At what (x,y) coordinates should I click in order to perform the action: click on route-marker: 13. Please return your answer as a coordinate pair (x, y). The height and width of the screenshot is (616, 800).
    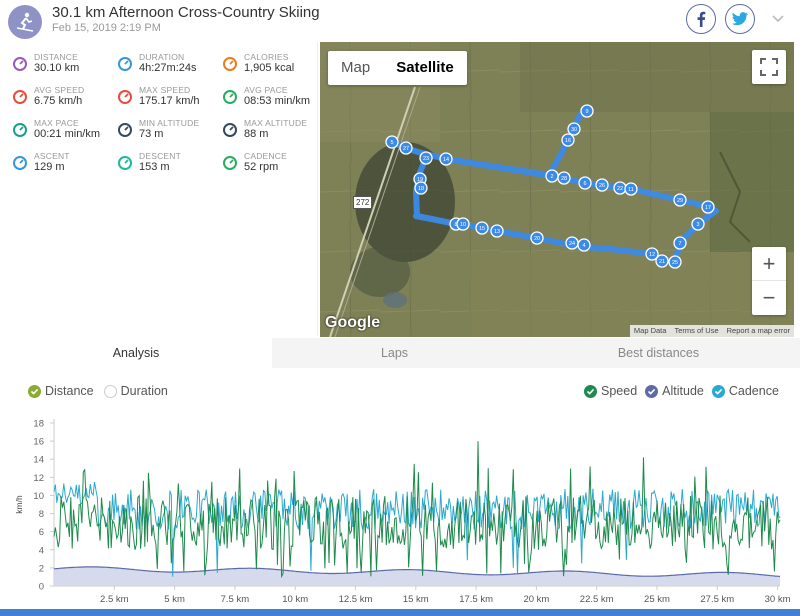
    Looking at the image, I should click on (497, 231).